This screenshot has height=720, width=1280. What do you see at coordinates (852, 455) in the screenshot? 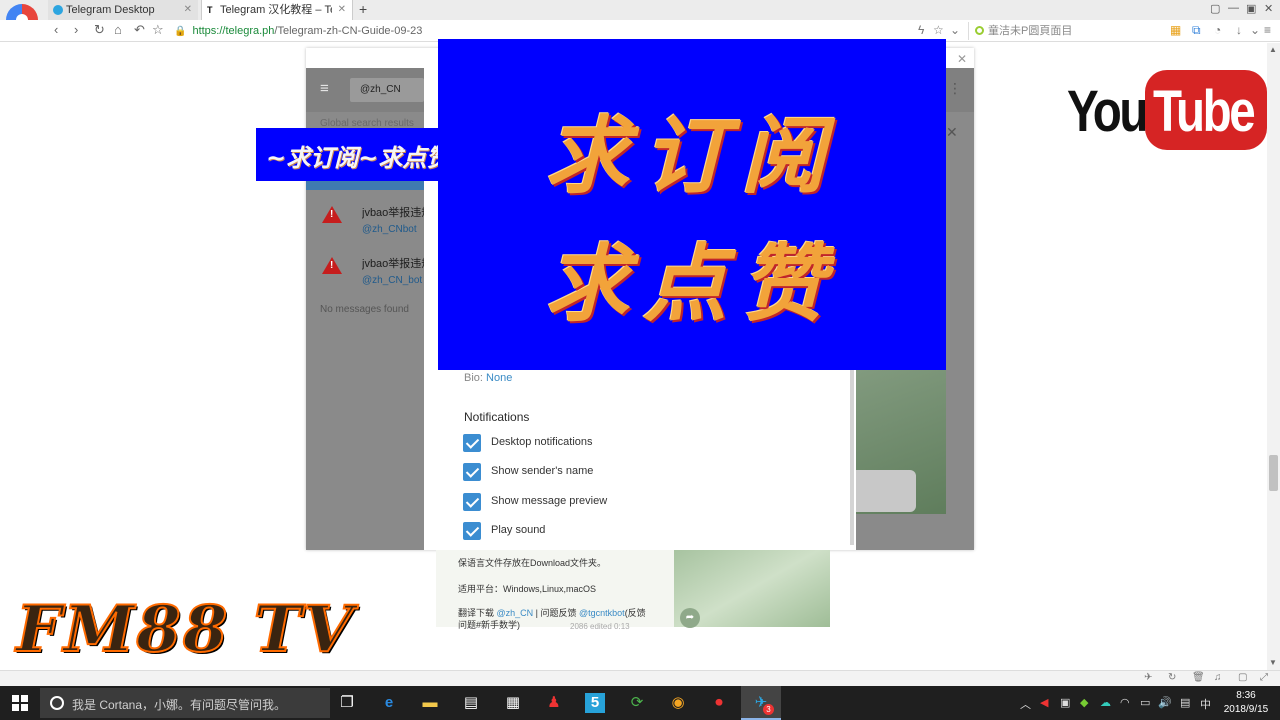
I see `settings-scrollbar` at bounding box center [852, 455].